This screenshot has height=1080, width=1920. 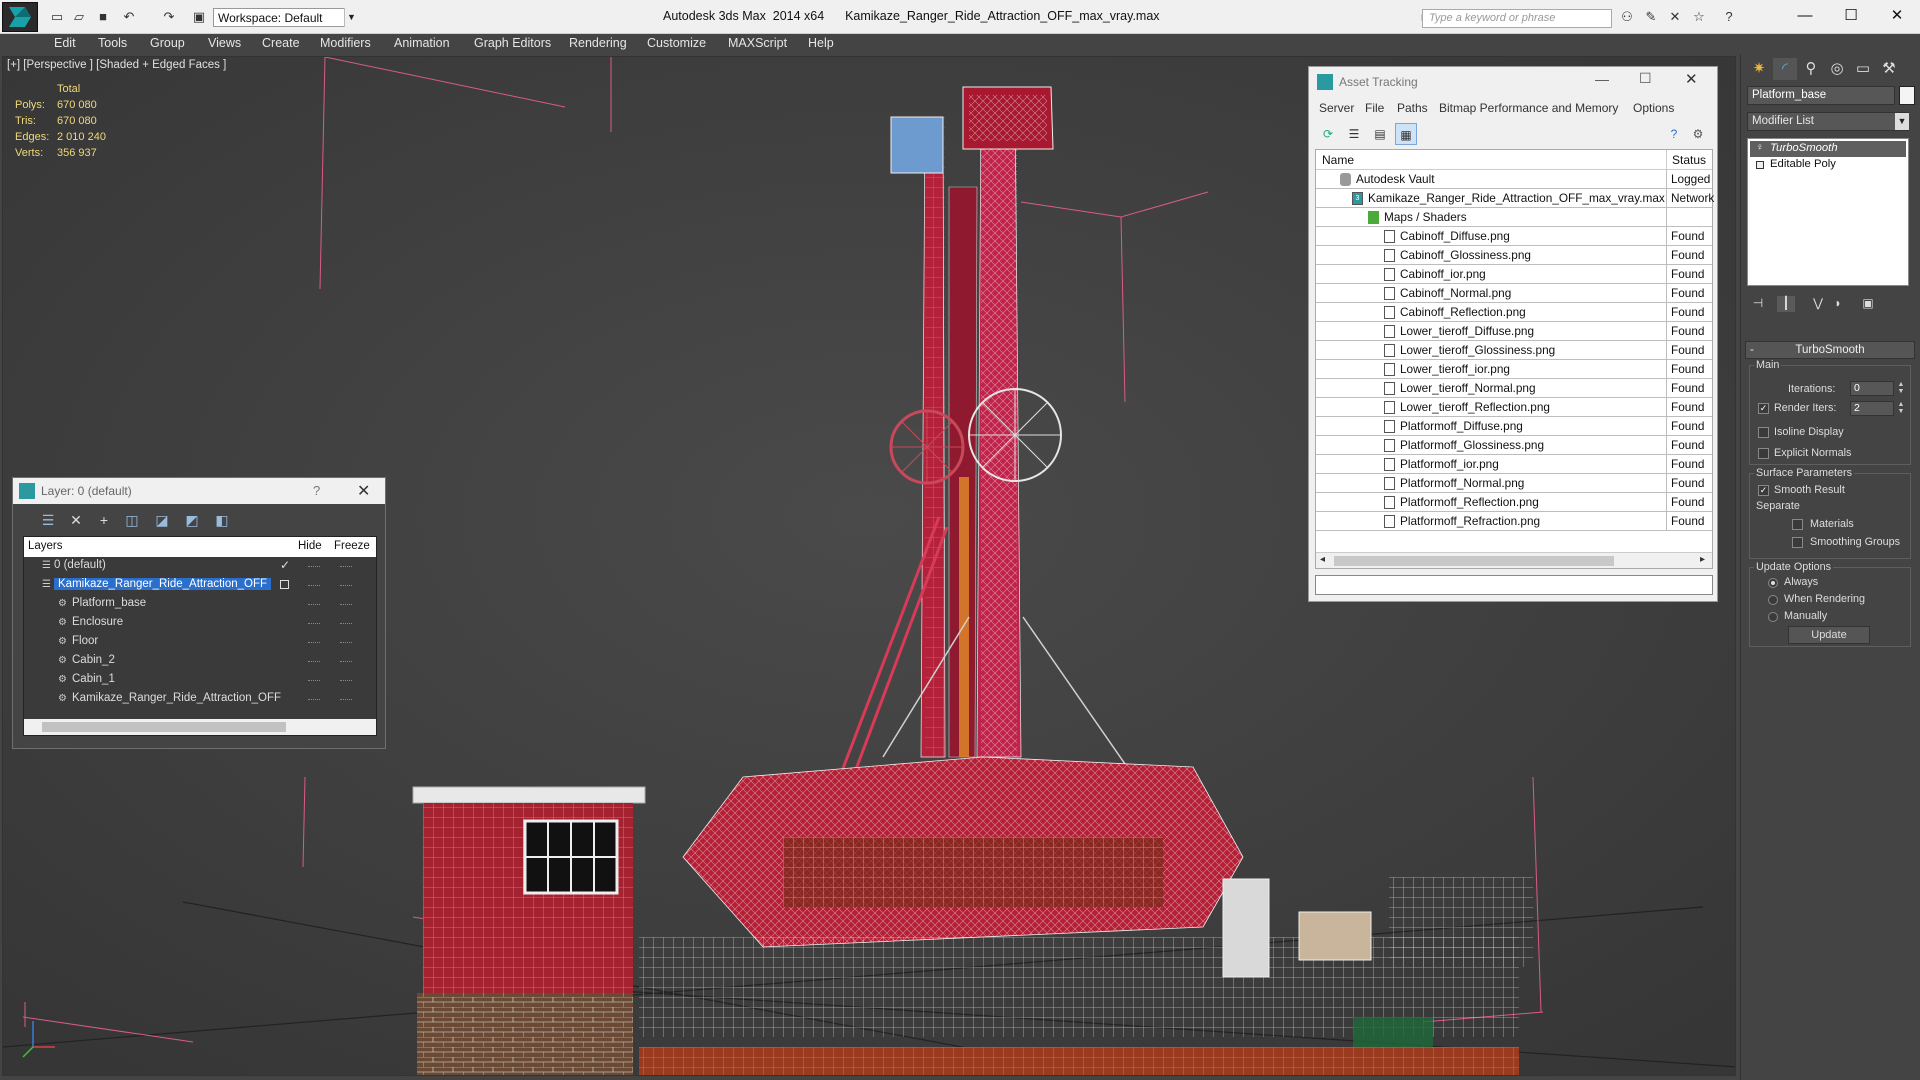 I want to click on menu-customize: Customize, so click(x=676, y=43).